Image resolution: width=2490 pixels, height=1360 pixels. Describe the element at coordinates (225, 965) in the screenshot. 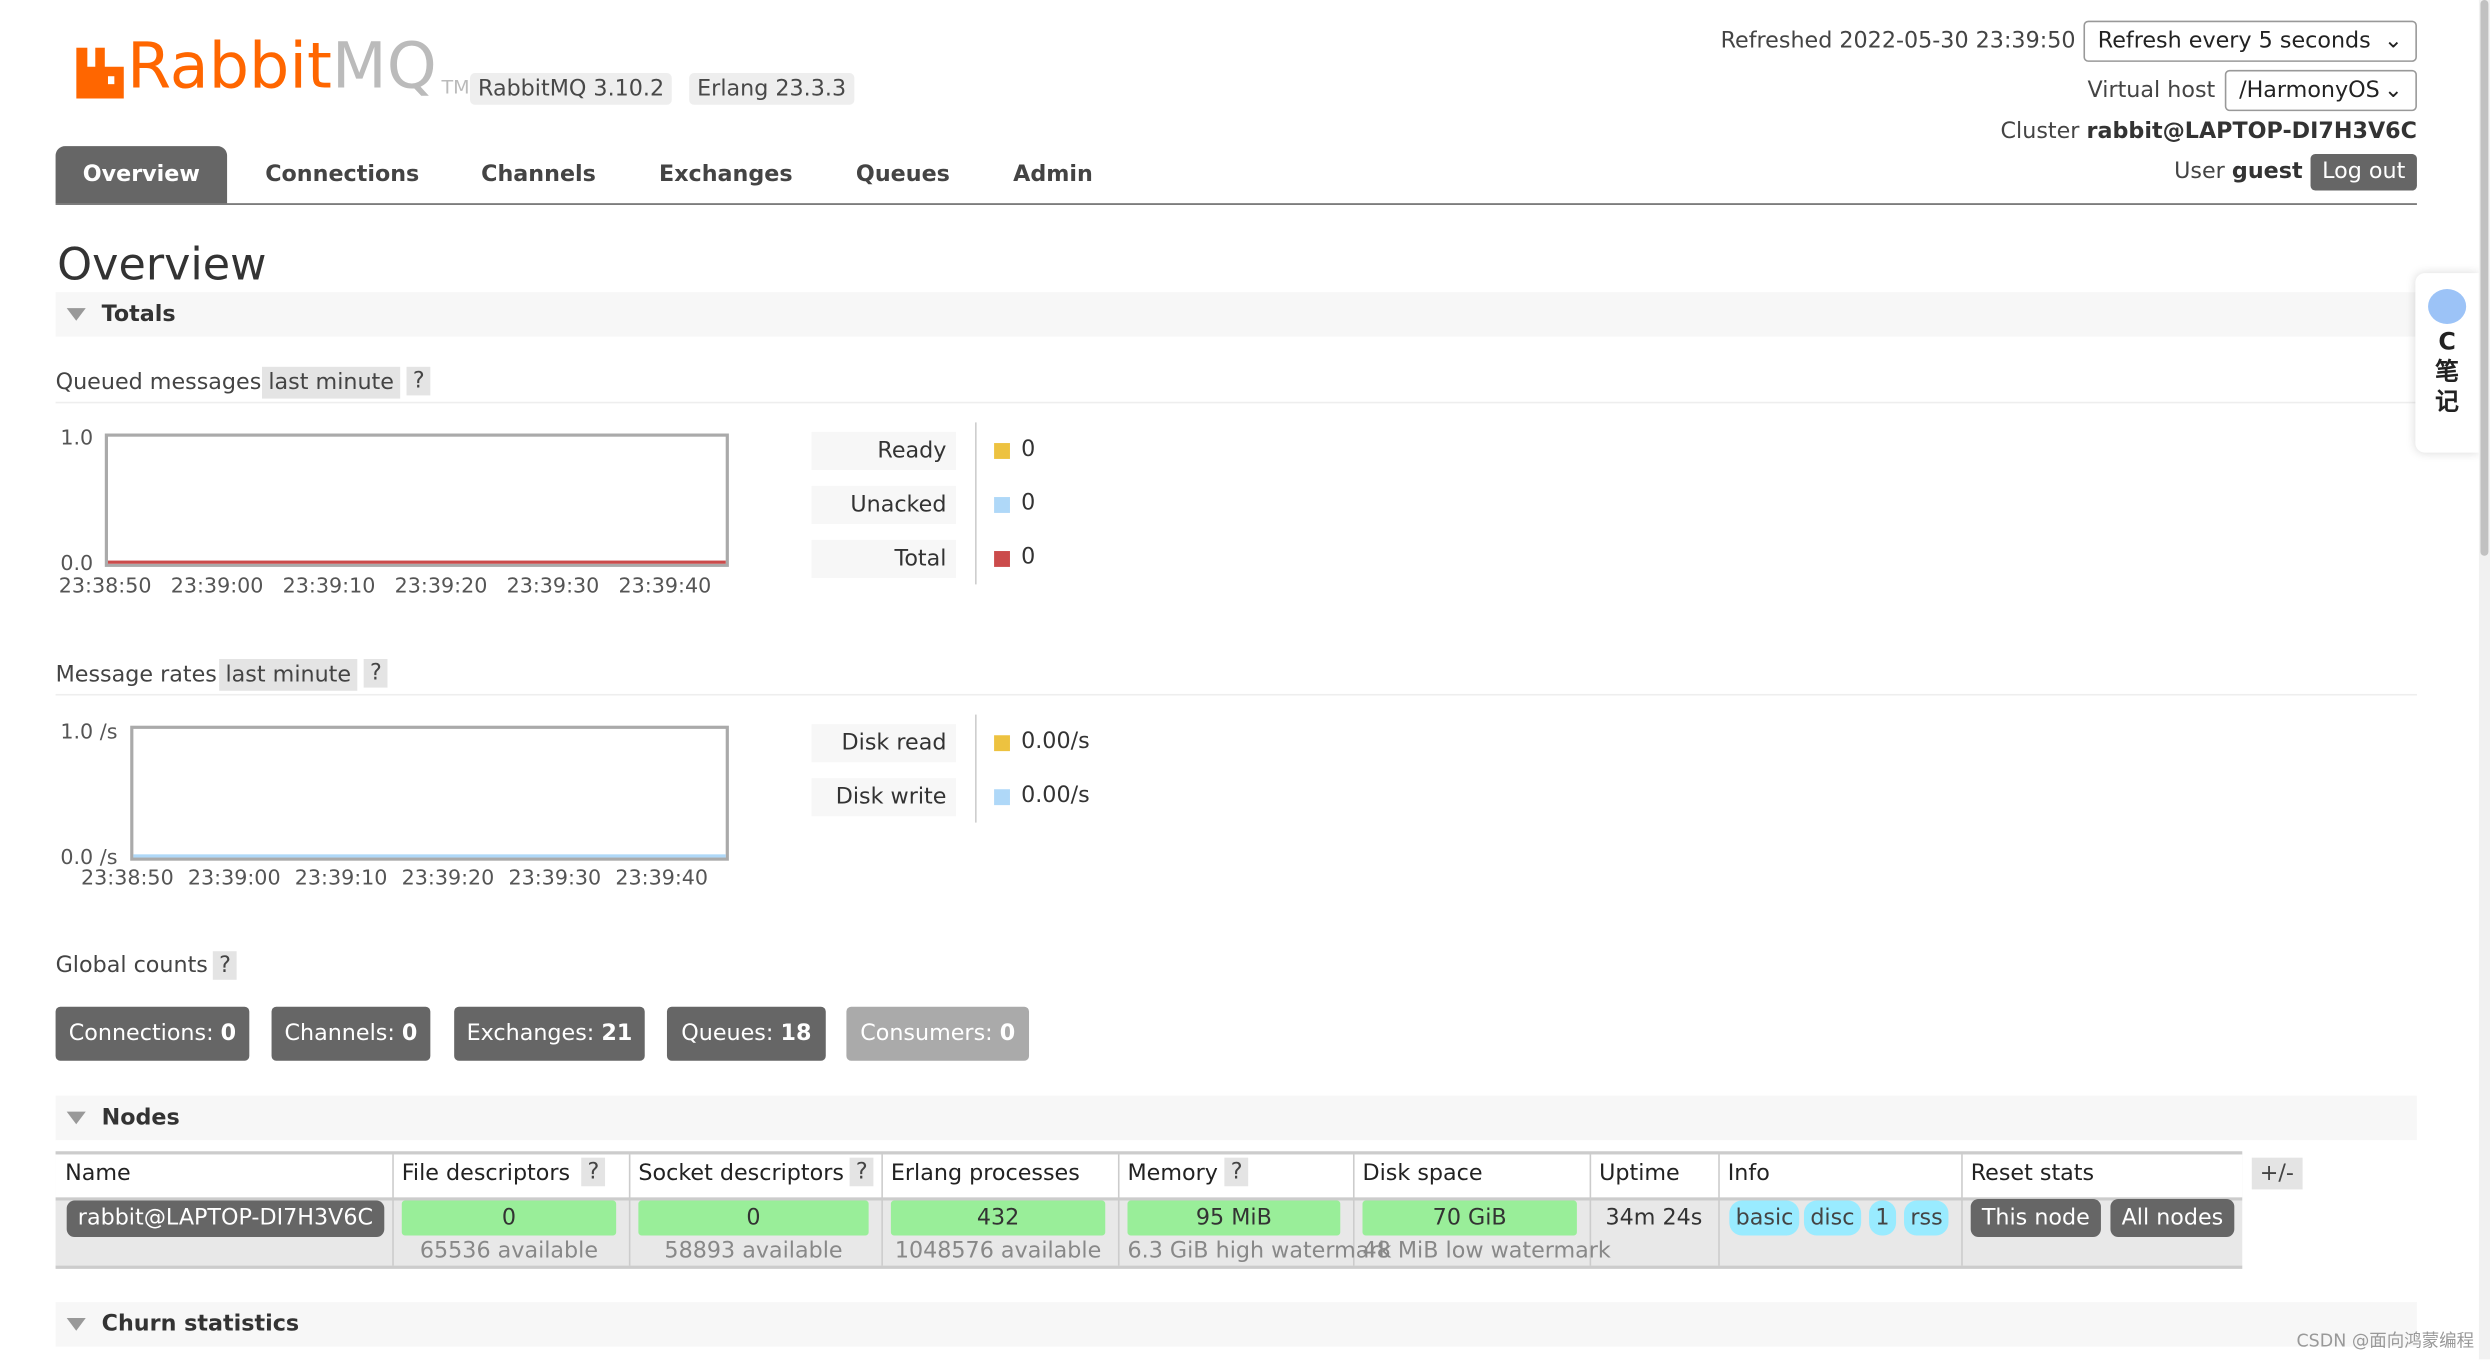

I see `global-counts-help-button: ?` at that location.